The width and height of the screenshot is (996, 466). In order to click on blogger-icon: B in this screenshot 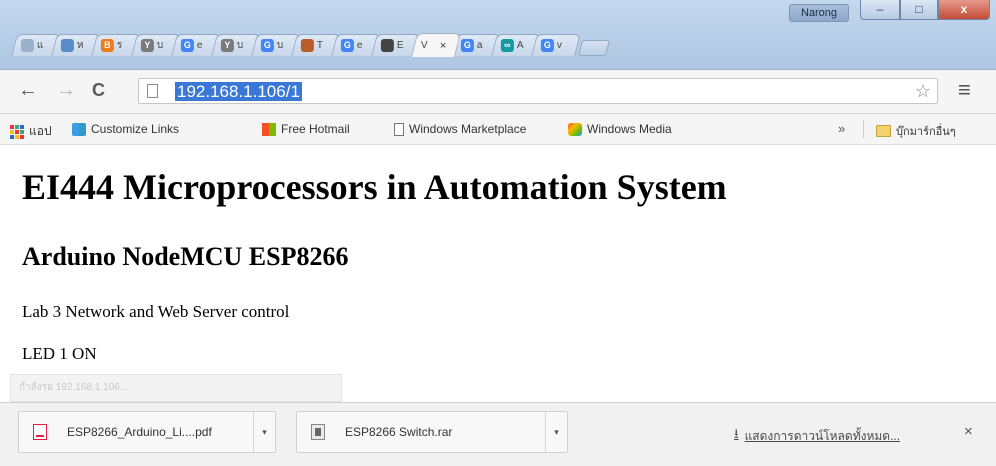, I will do `click(107, 45)`.